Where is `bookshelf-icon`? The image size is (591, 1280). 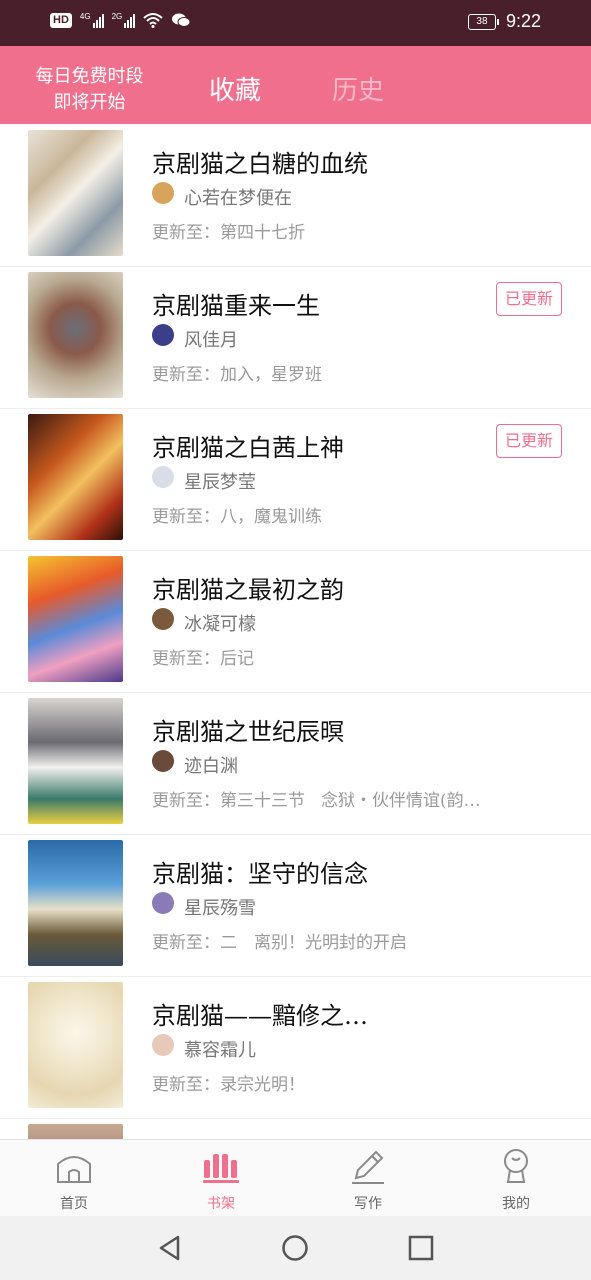 bookshelf-icon is located at coordinates (221, 1168).